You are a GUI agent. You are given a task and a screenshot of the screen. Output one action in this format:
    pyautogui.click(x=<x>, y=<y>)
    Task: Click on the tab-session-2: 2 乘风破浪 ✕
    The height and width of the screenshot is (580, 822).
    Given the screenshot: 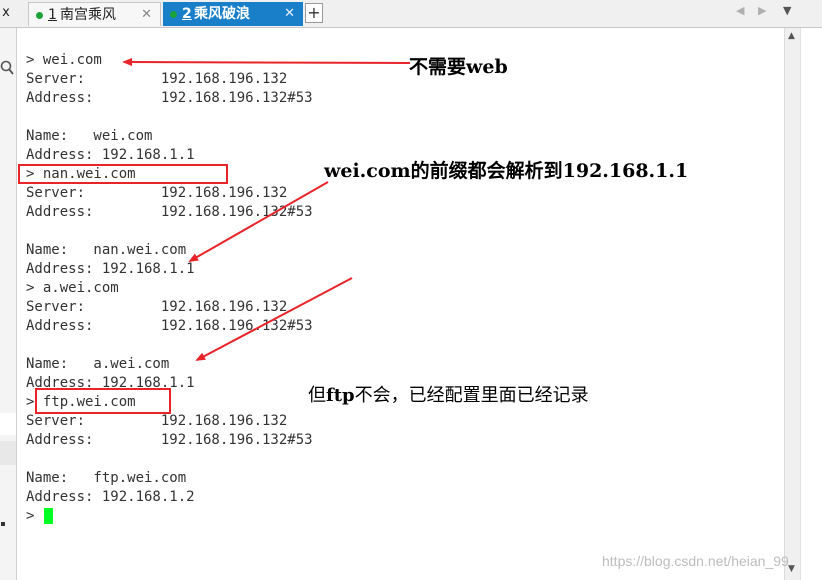 What is the action you would take?
    pyautogui.click(x=233, y=14)
    